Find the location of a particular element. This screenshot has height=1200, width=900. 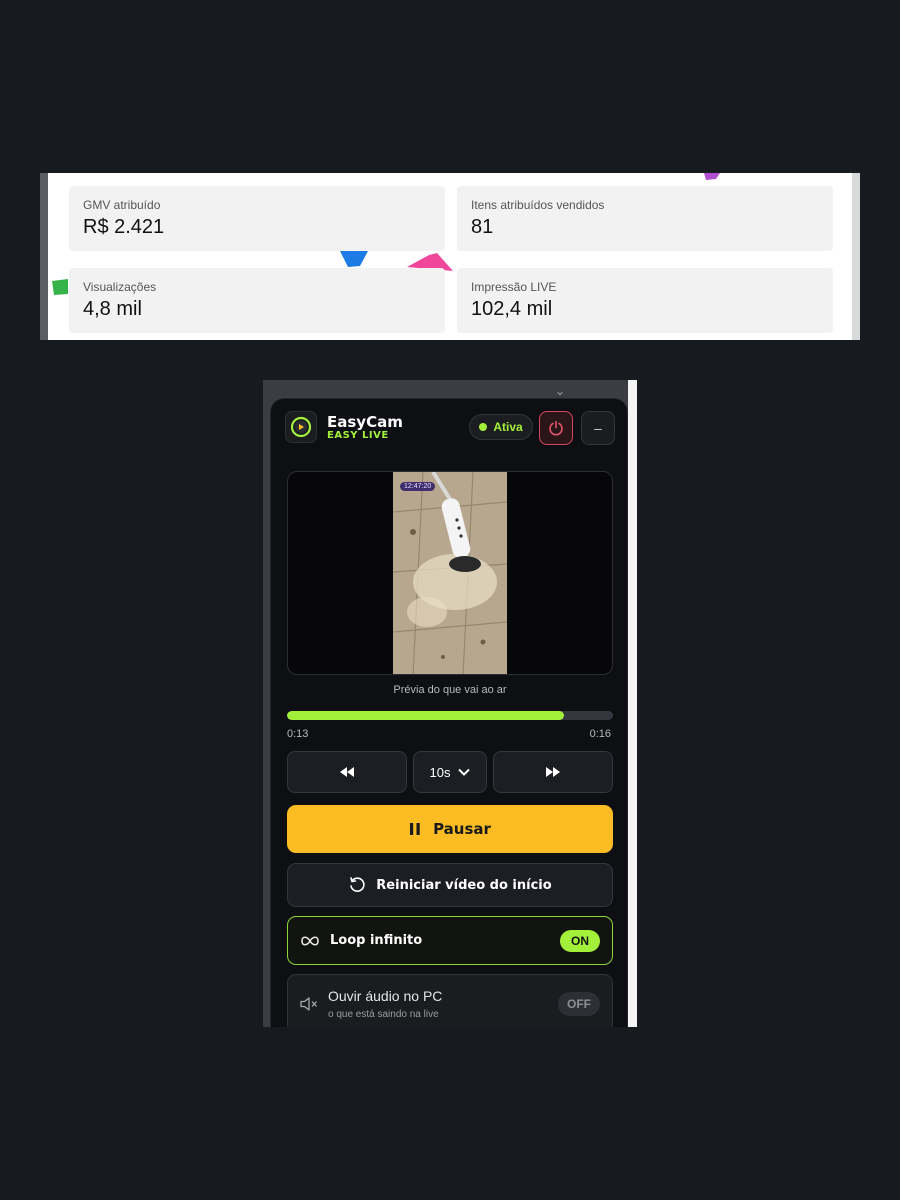

brand-name: EasyCam is located at coordinates (365, 422).